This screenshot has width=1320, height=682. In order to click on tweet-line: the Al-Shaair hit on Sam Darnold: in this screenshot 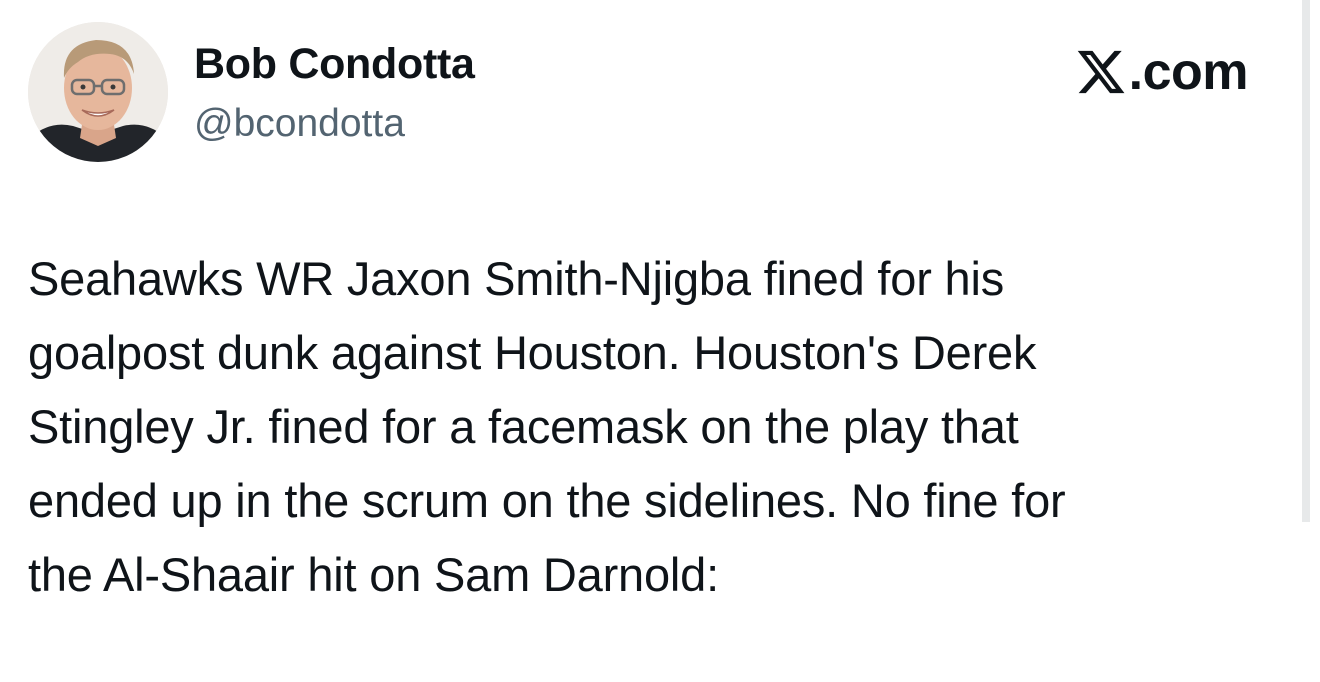, I will do `click(373, 574)`.